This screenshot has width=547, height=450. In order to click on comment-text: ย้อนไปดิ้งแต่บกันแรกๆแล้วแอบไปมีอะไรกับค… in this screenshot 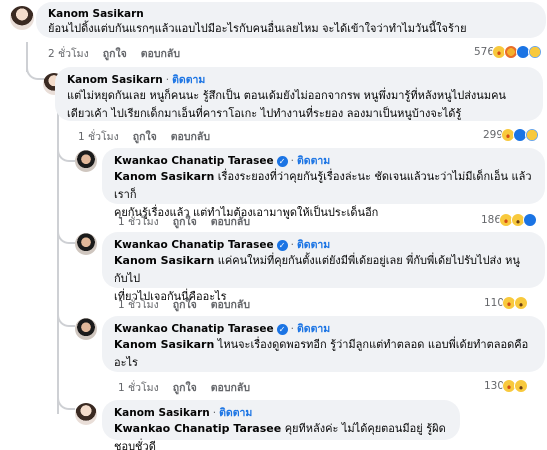, I will do `click(257, 28)`.